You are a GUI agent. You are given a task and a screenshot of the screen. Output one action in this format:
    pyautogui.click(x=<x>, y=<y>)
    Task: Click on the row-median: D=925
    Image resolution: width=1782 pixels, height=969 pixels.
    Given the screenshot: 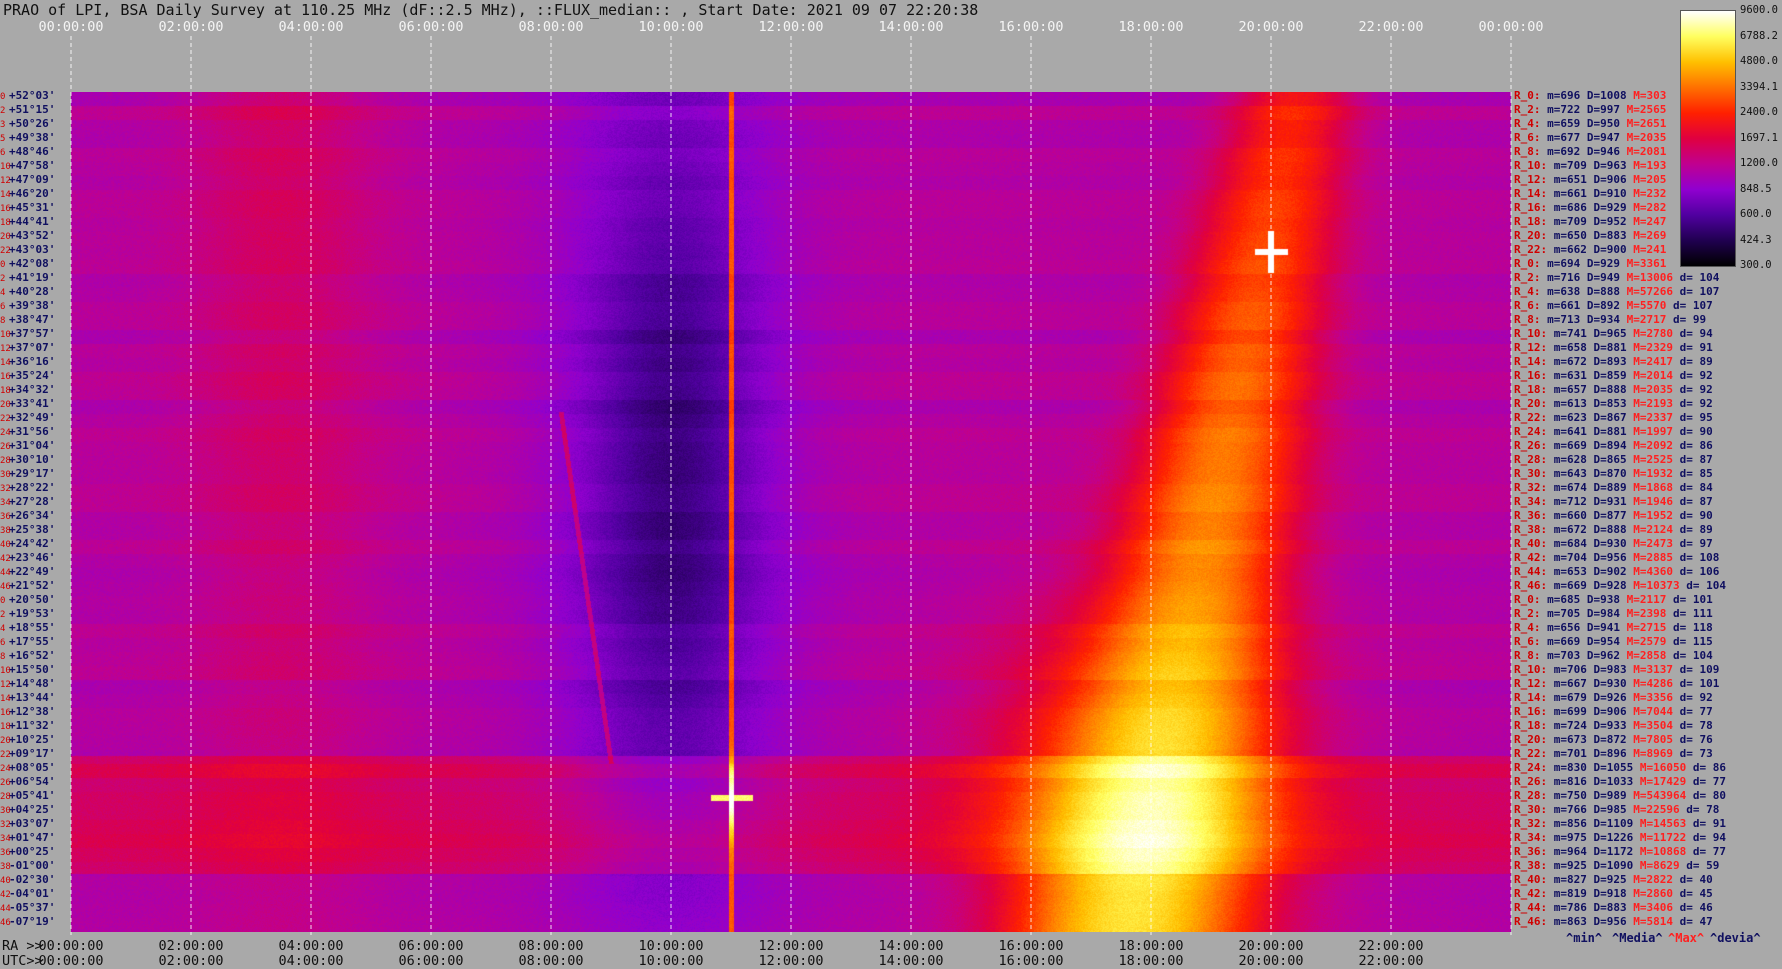 What is the action you would take?
    pyautogui.click(x=1610, y=879)
    